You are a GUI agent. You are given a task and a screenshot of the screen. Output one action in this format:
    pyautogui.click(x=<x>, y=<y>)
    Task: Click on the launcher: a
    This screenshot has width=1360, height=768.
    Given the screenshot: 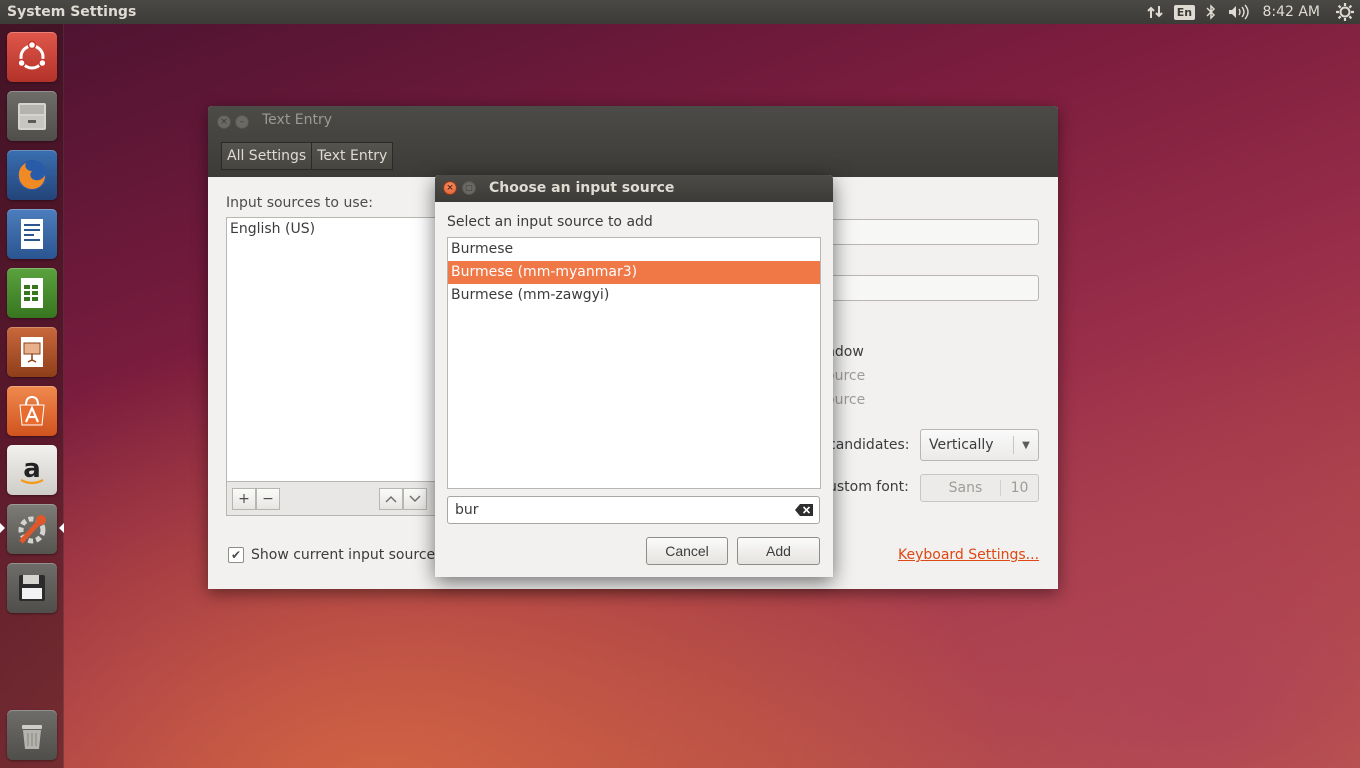 What is the action you would take?
    pyautogui.click(x=32, y=396)
    